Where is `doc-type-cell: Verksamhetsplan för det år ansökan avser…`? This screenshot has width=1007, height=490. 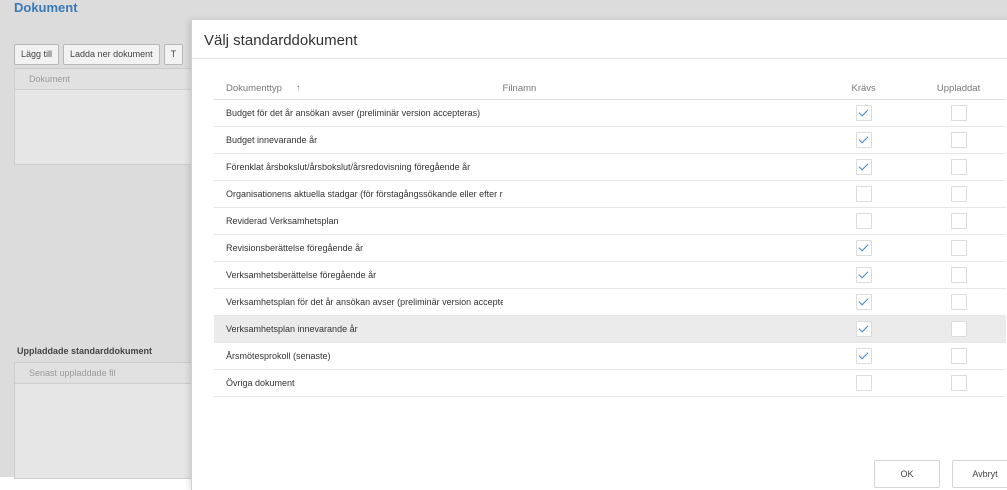
doc-type-cell: Verksamhetsplan för det år ansökan avser… is located at coordinates (364, 302).